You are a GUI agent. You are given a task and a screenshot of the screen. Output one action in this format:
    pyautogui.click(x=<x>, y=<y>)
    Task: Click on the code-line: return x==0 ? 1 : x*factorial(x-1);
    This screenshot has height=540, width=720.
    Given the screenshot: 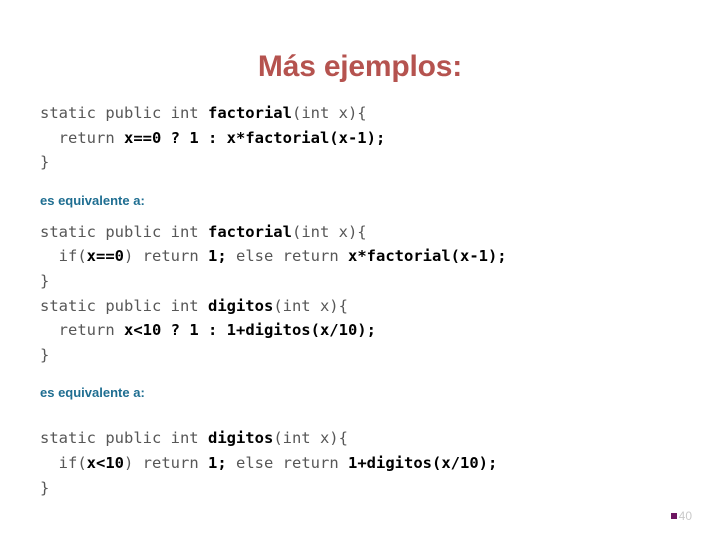 What is the action you would take?
    pyautogui.click(x=364, y=138)
    